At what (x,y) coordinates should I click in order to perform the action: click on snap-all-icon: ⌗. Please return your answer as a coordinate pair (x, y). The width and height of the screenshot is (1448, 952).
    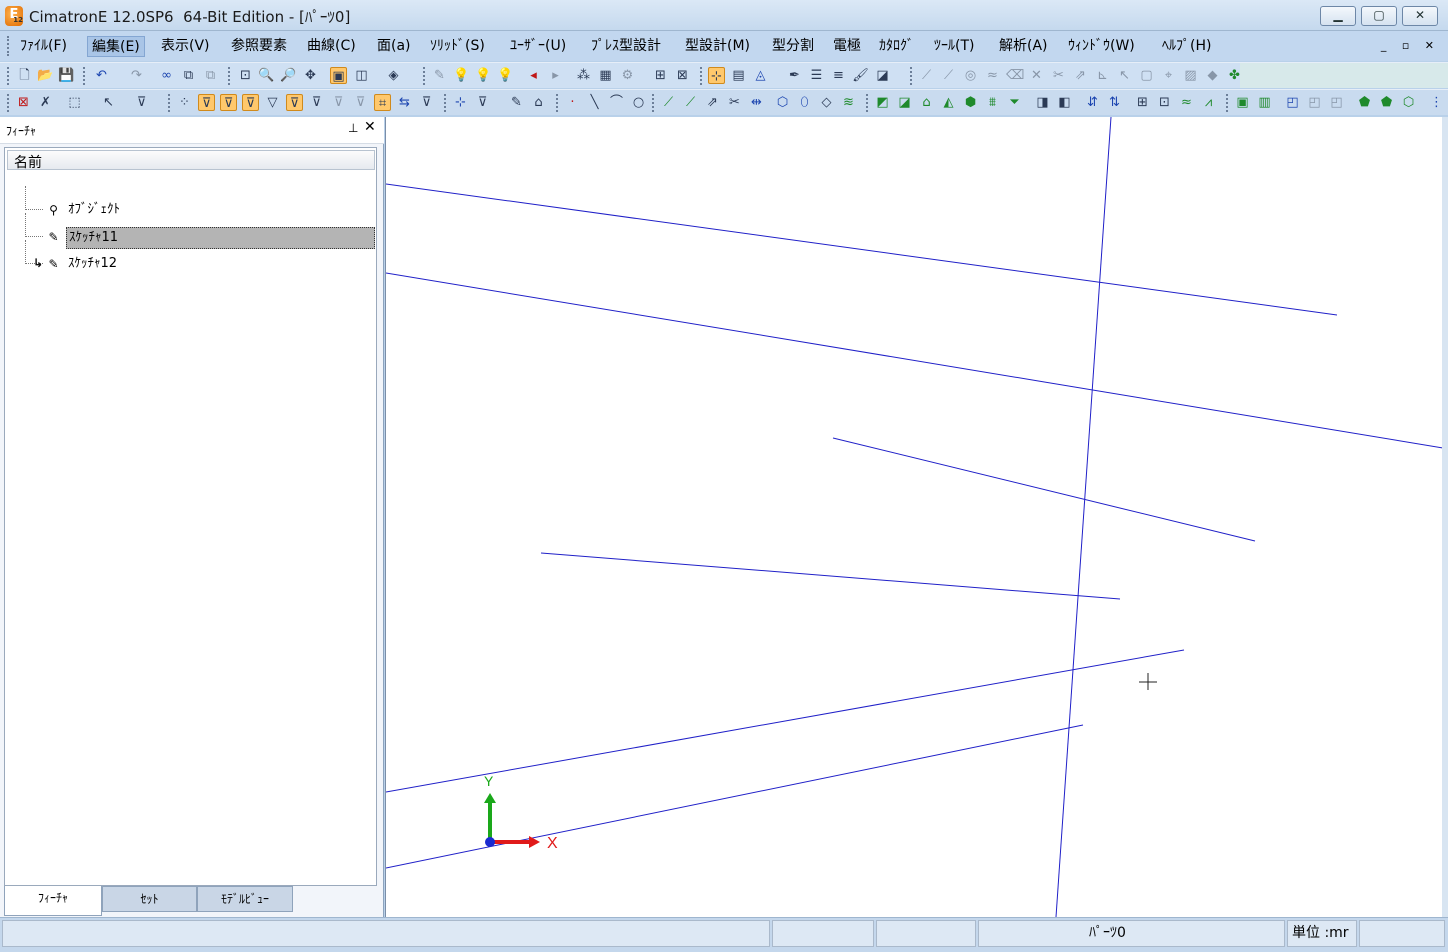
    Looking at the image, I should click on (382, 102).